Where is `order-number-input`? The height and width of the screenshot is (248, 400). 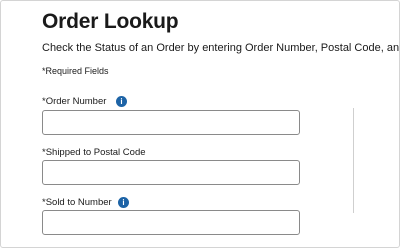 order-number-input is located at coordinates (171, 122).